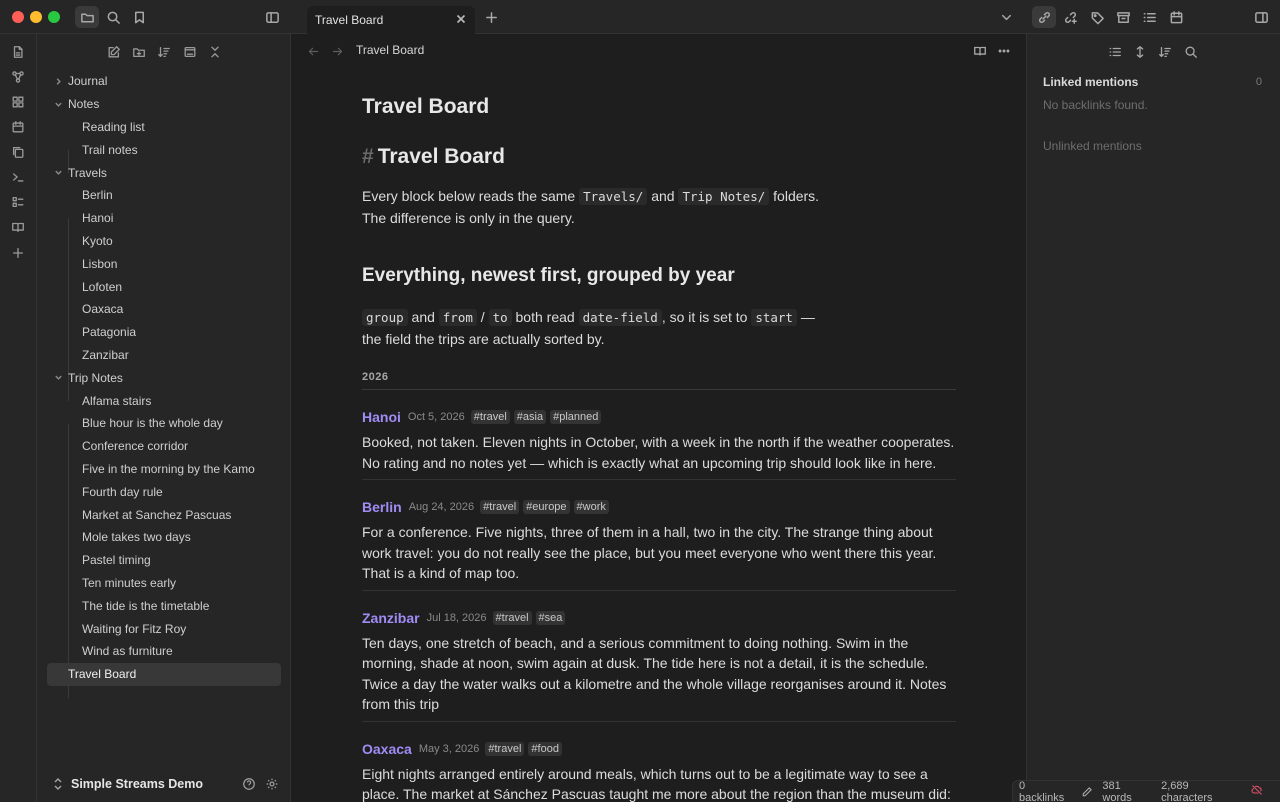 This screenshot has width=1280, height=802. What do you see at coordinates (1090, 82) in the screenshot?
I see `linked-mentions-heading: Linked mentions` at bounding box center [1090, 82].